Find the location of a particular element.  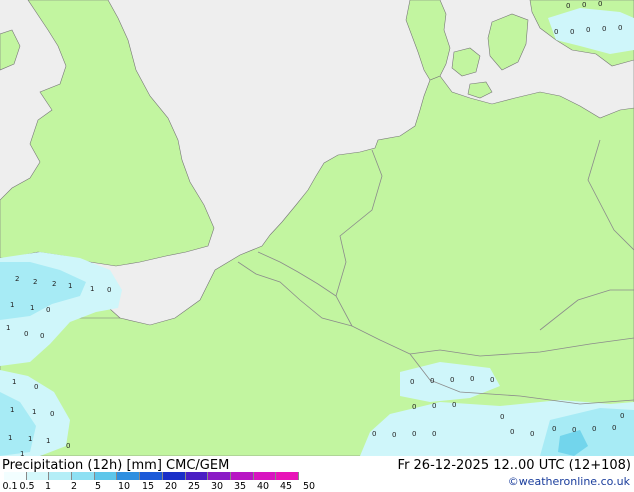

legend-tick-label: 0.1 is located at coordinates (10, 486).